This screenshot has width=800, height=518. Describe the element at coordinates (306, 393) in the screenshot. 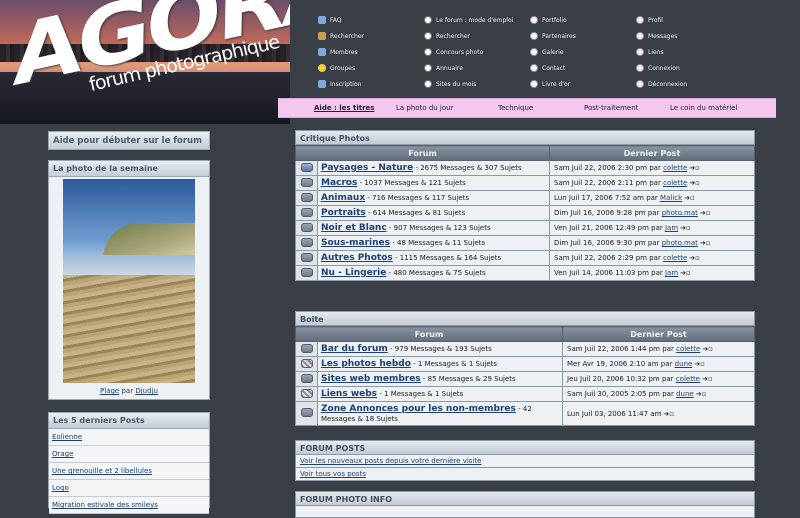

I see `locked-forum-icon` at that location.